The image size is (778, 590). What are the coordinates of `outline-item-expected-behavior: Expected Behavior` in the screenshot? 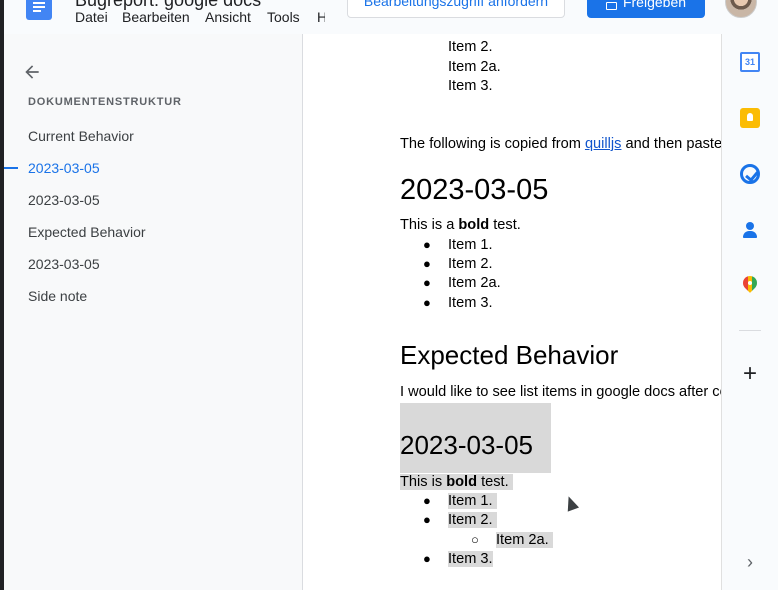 It's located at (87, 232).